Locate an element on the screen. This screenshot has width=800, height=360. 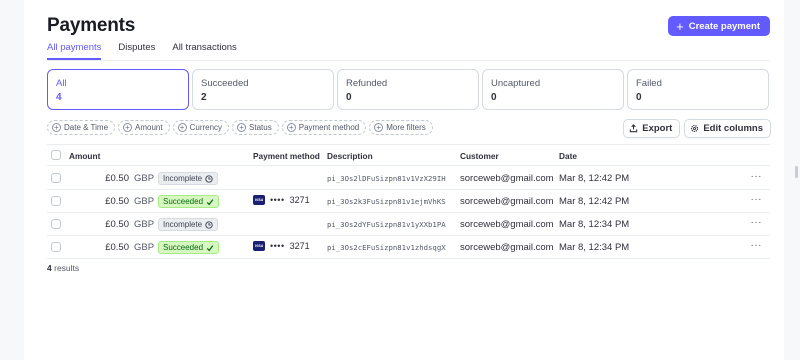
select-all-checkbox is located at coordinates (56, 155).